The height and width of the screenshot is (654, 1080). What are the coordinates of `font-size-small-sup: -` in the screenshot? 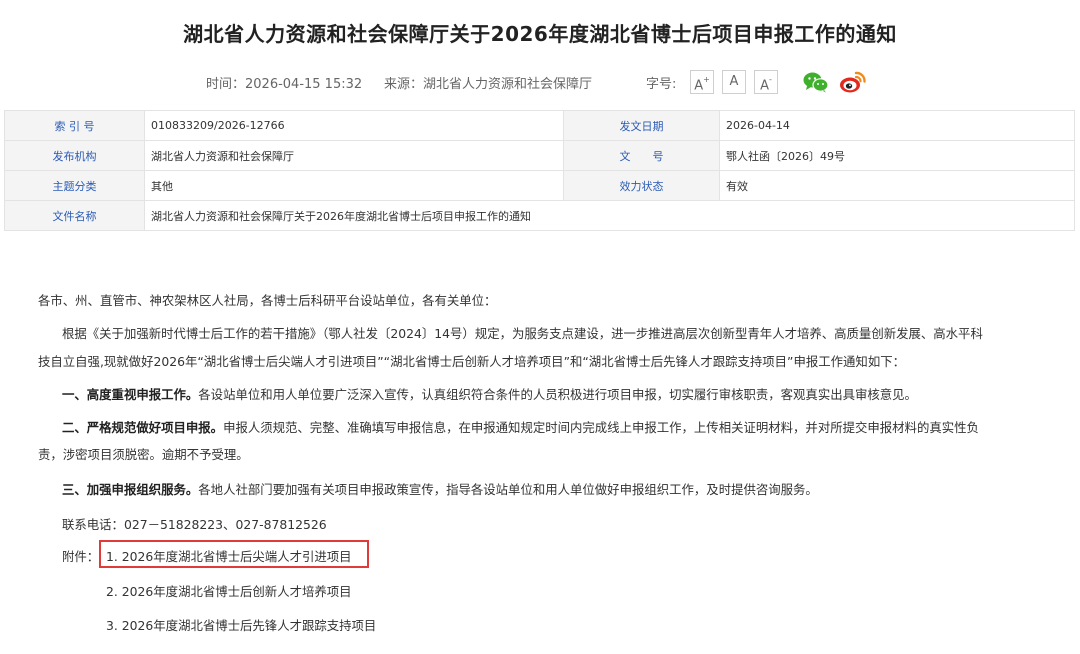 It's located at (770, 79).